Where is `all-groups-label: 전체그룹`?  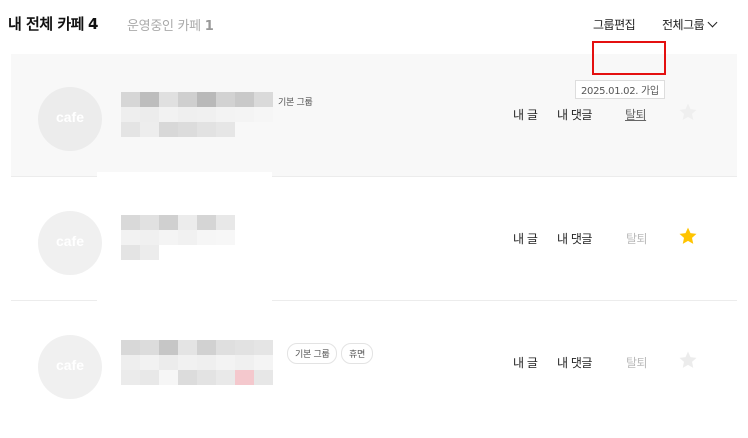
all-groups-label: 전체그룹 is located at coordinates (683, 25).